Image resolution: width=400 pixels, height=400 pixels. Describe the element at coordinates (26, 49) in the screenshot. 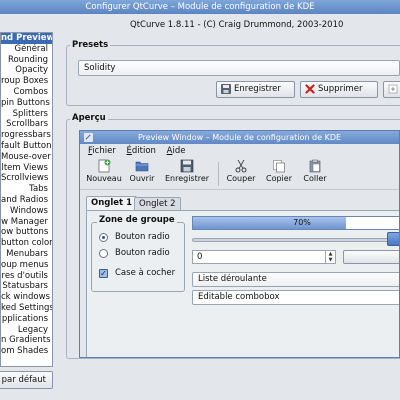

I see `sidebar-item: Général` at that location.